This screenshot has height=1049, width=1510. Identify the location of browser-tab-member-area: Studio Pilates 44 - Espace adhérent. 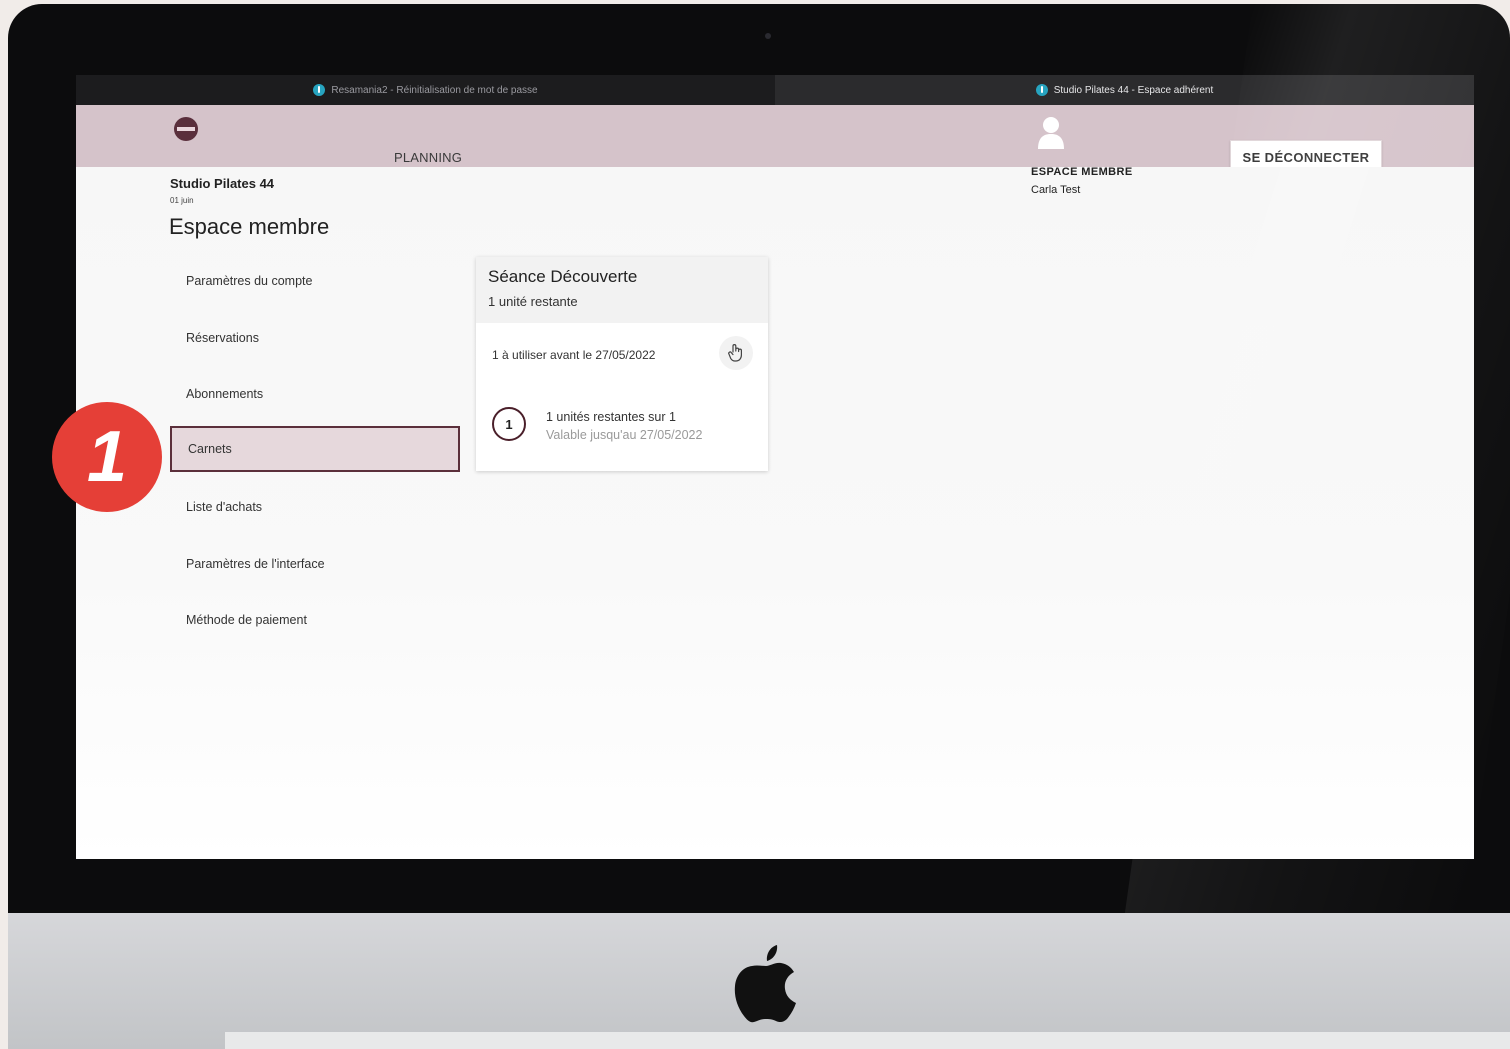
(1124, 90).